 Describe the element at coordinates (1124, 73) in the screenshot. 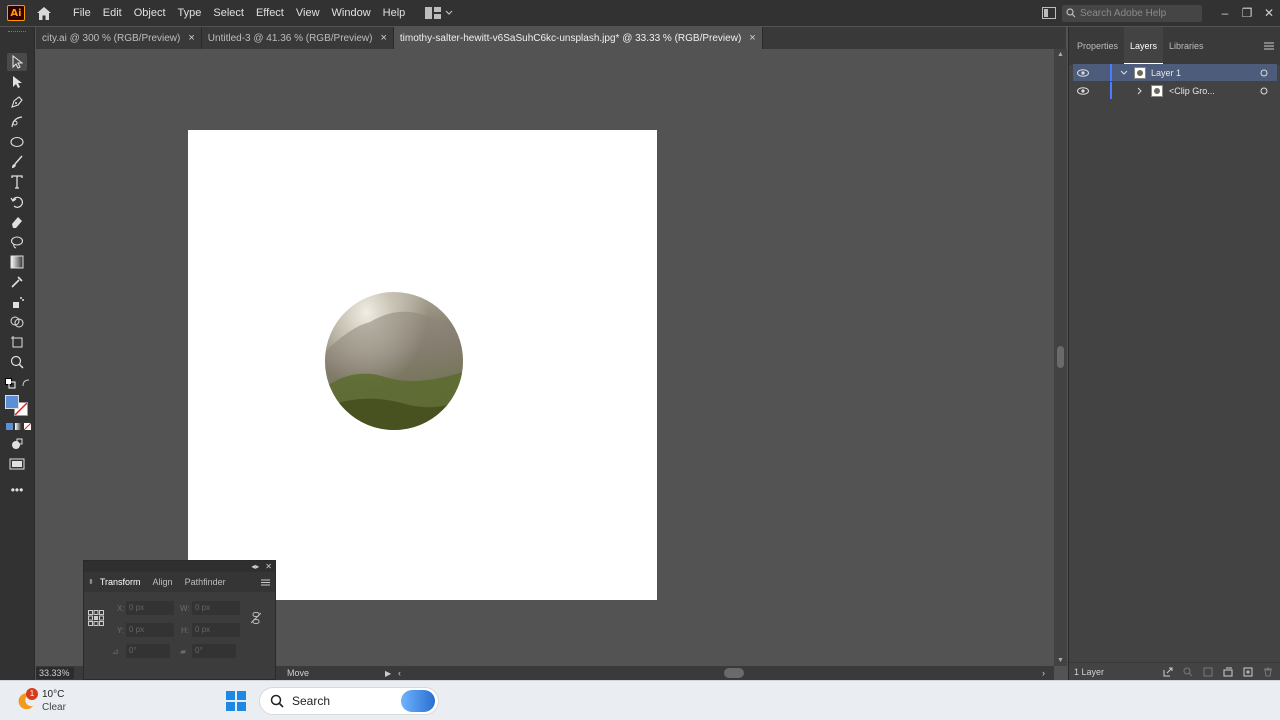

I see `expand-chevron-down-icon` at that location.